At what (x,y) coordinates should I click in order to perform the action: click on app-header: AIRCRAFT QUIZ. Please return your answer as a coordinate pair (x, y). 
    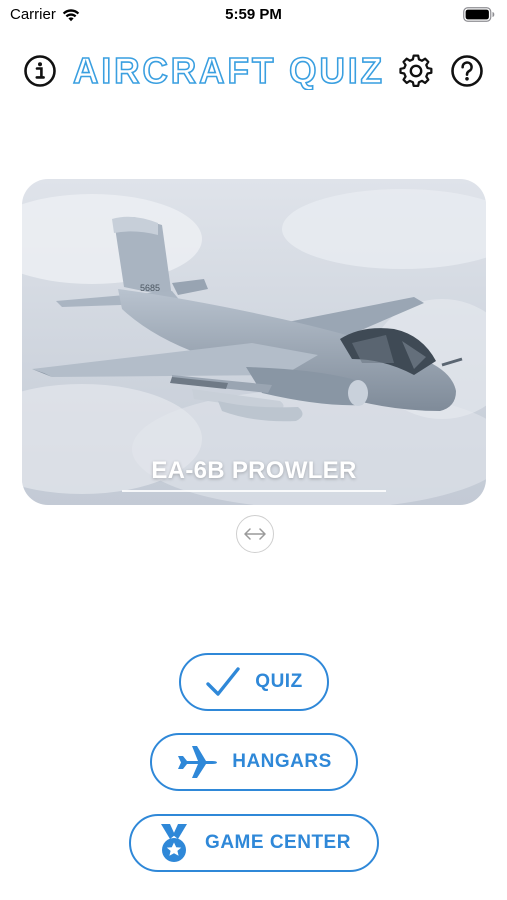
    Looking at the image, I should click on (253, 70).